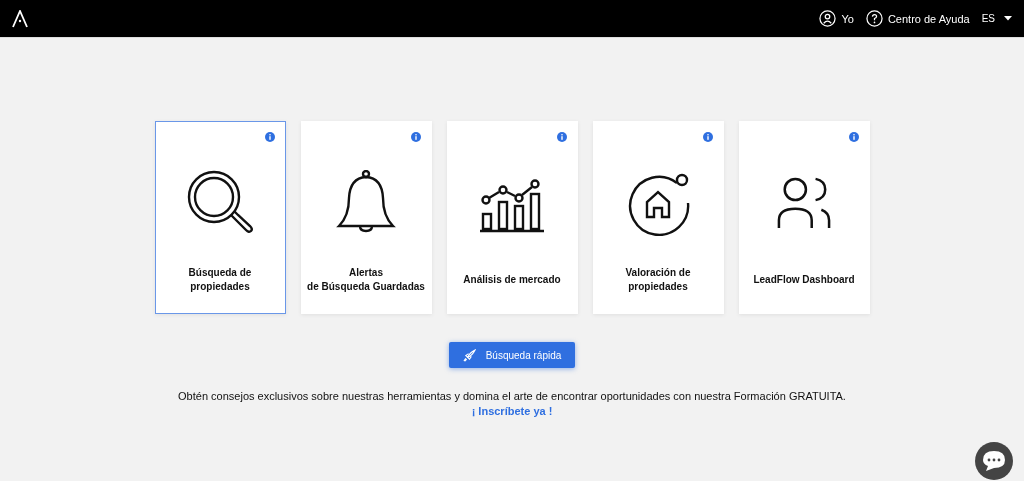 The height and width of the screenshot is (481, 1024). What do you see at coordinates (804, 203) in the screenshot?
I see `people-icon` at bounding box center [804, 203].